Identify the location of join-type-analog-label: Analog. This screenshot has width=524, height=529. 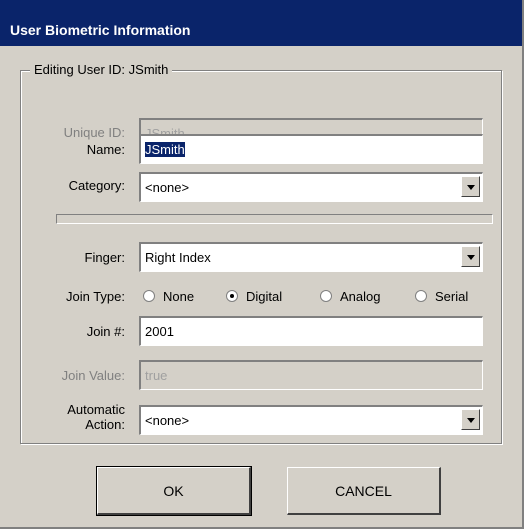
(360, 296).